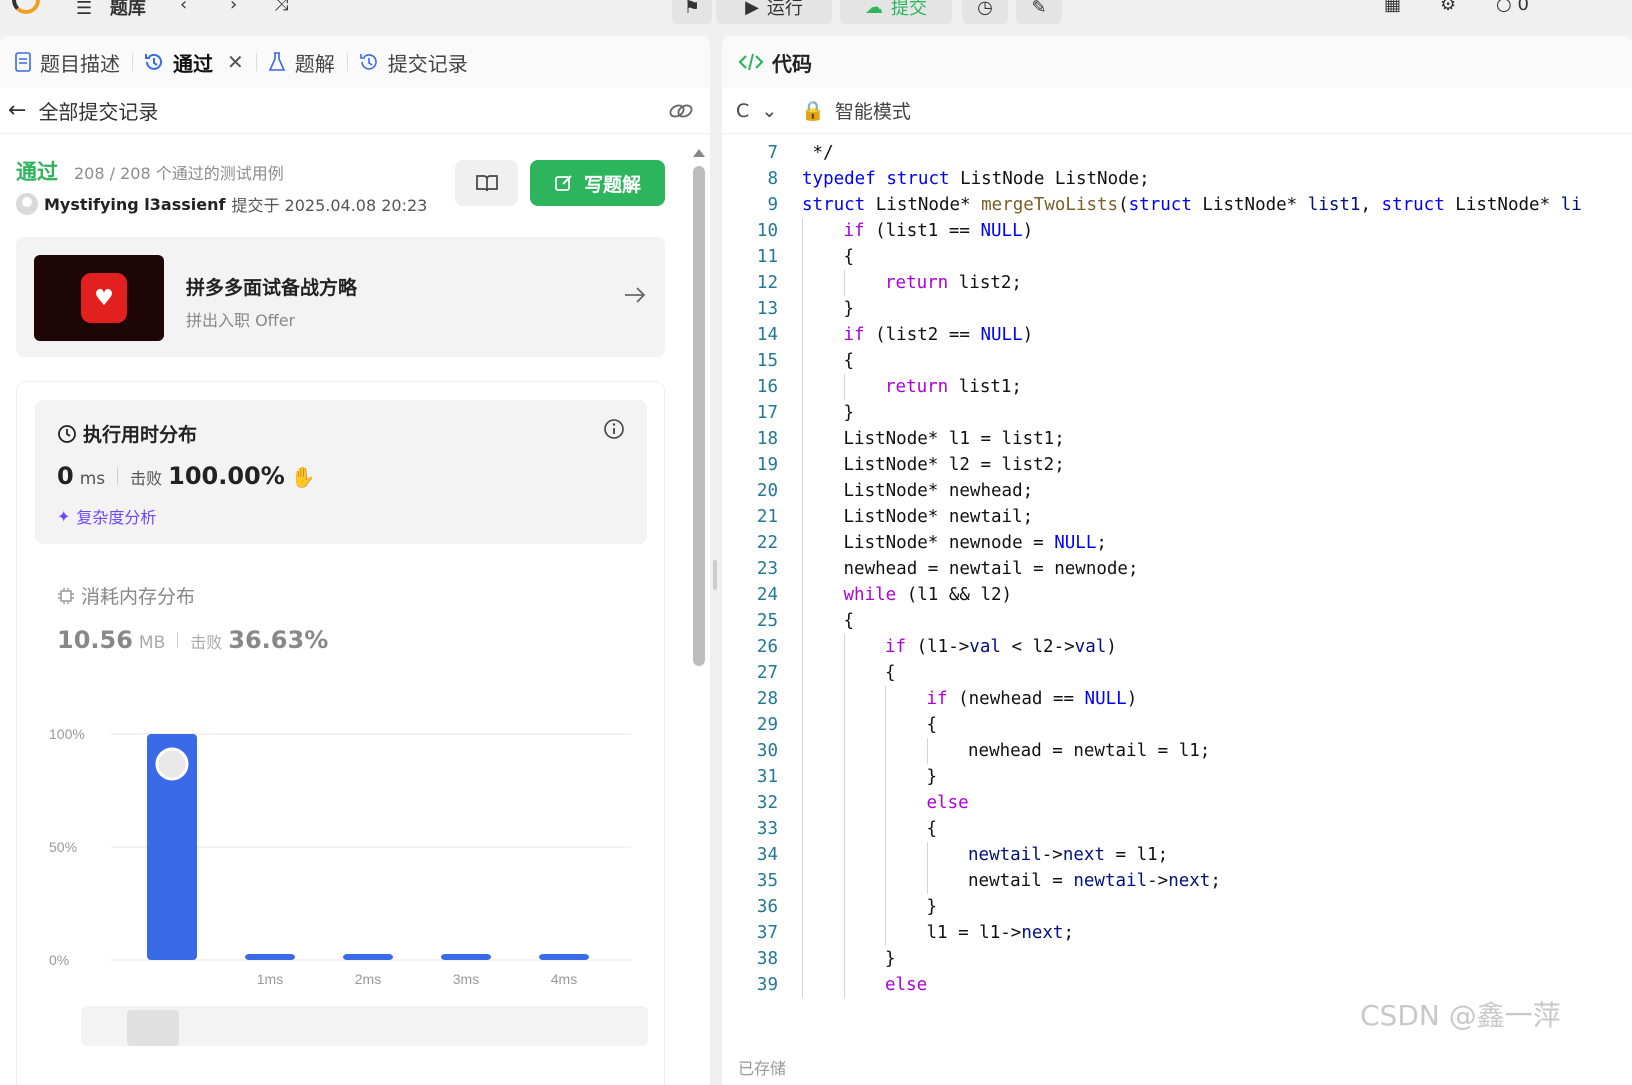 The height and width of the screenshot is (1085, 1632). Describe the element at coordinates (235, 62) in the screenshot. I see `close-icon: ✕` at that location.